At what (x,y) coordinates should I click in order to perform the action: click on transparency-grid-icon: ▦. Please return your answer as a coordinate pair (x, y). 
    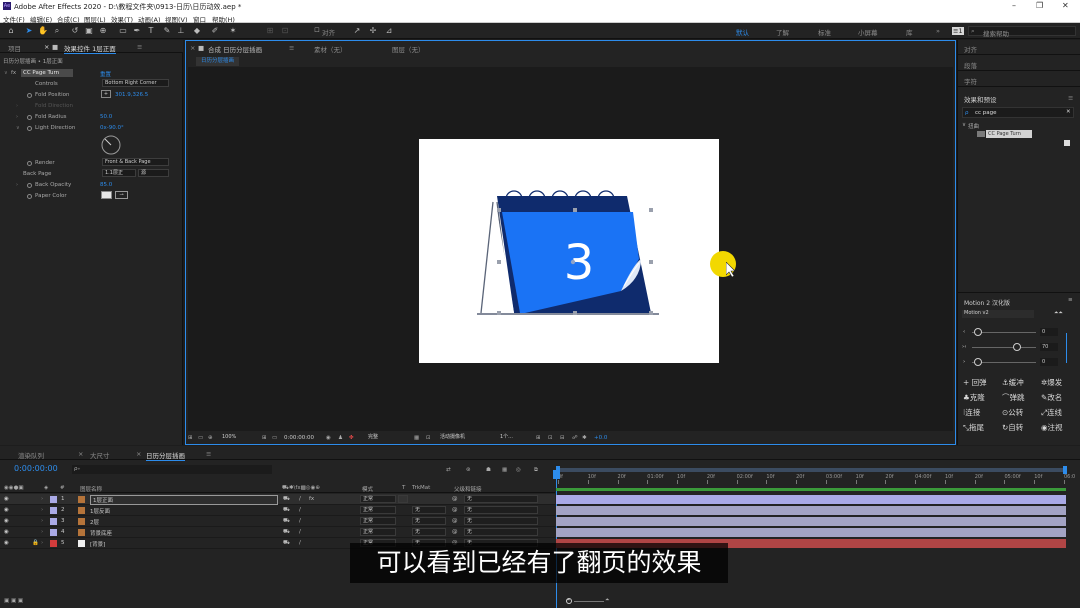
    Looking at the image, I should click on (416, 438).